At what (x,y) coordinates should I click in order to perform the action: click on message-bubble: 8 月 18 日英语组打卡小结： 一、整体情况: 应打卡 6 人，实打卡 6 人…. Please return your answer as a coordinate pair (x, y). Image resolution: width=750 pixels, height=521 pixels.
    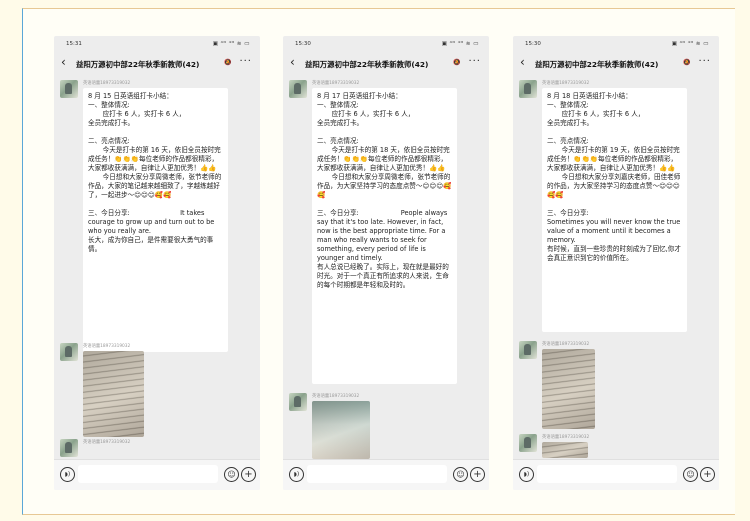
    Looking at the image, I should click on (614, 210).